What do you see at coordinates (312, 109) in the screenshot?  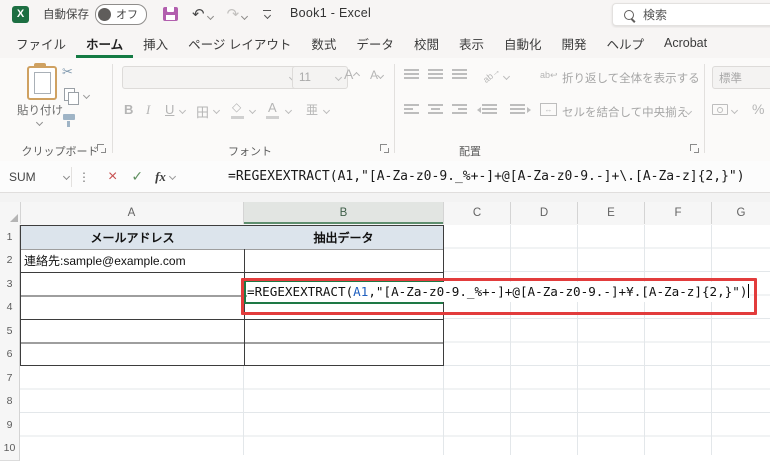 I see `phonetic-guide-button: 亜` at bounding box center [312, 109].